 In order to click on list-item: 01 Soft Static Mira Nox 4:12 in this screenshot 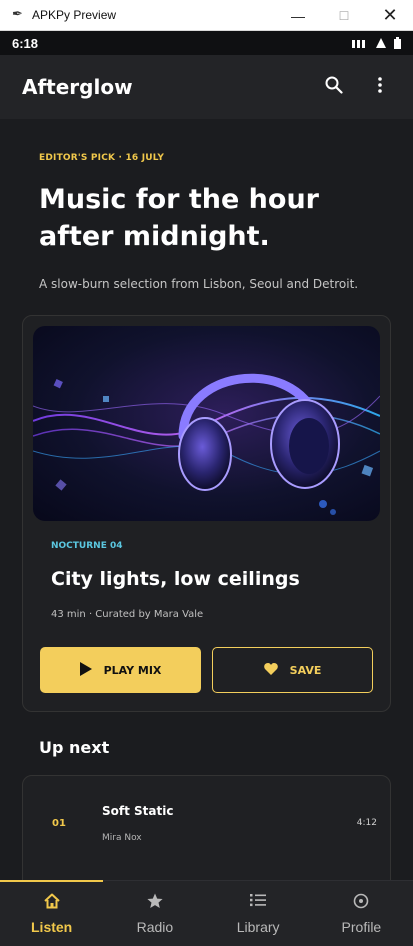, I will do `click(206, 827)`.